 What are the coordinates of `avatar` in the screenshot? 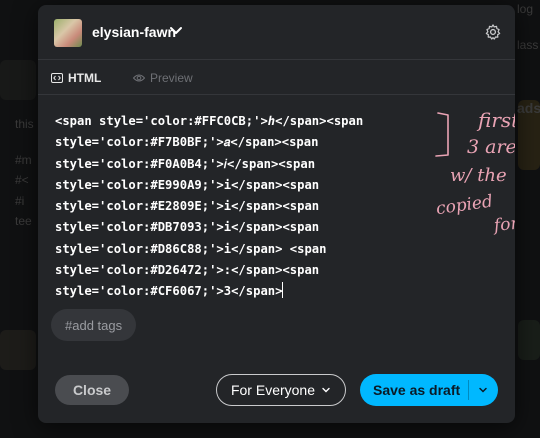 It's located at (68, 33).